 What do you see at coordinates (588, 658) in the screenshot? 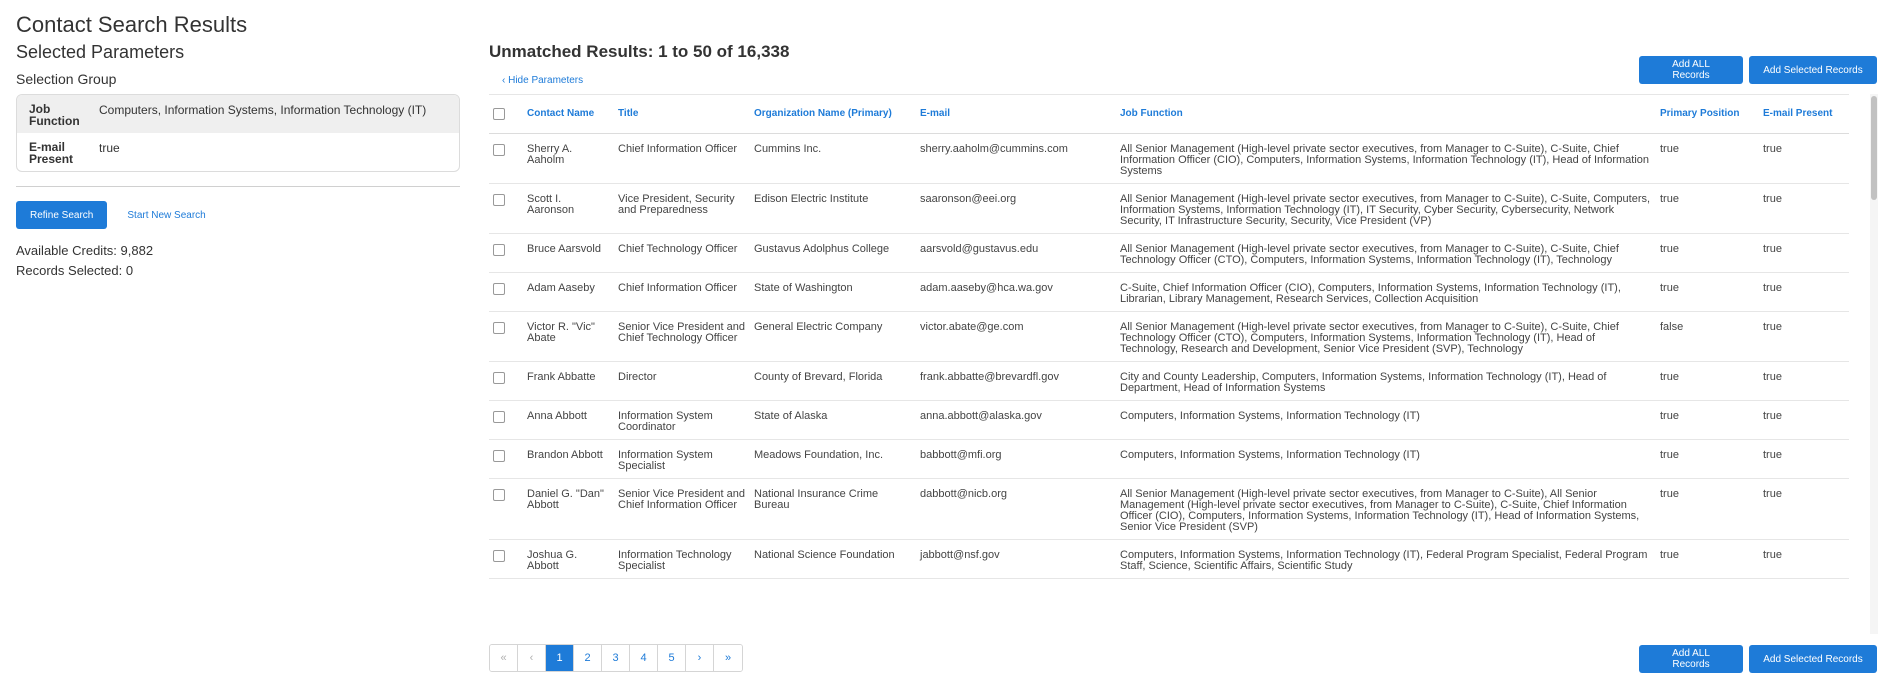
I see `pagination-page: 2` at bounding box center [588, 658].